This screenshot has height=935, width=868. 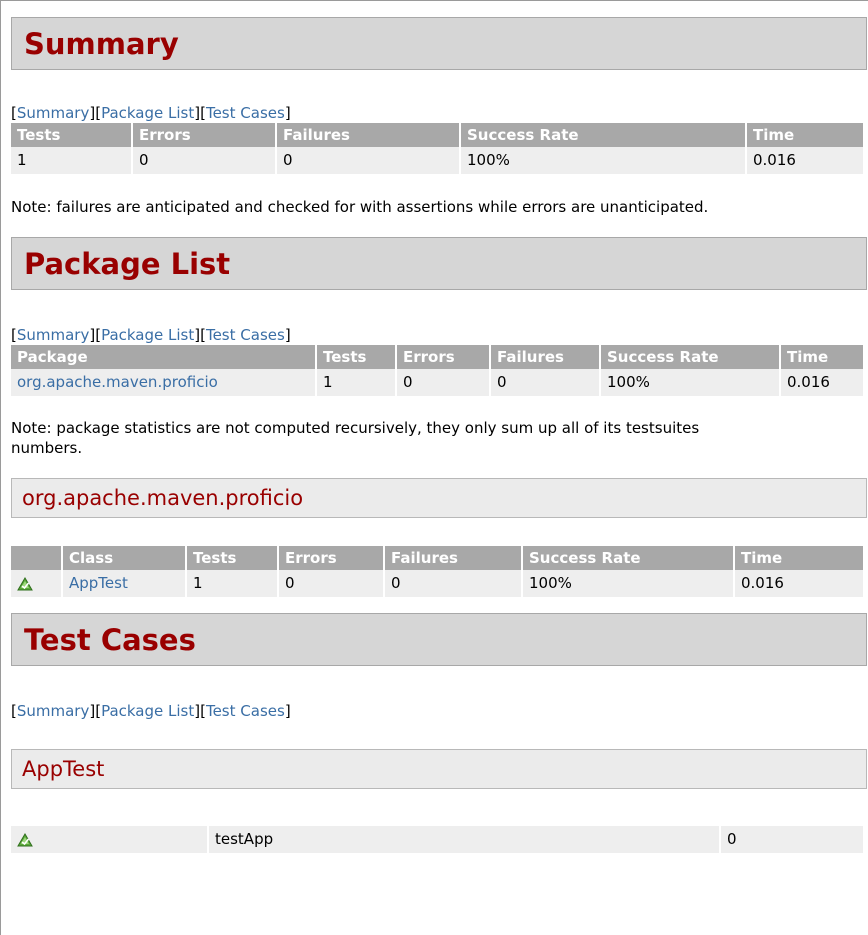 I want to click on test-cases-heading: Test Cases, so click(x=439, y=639).